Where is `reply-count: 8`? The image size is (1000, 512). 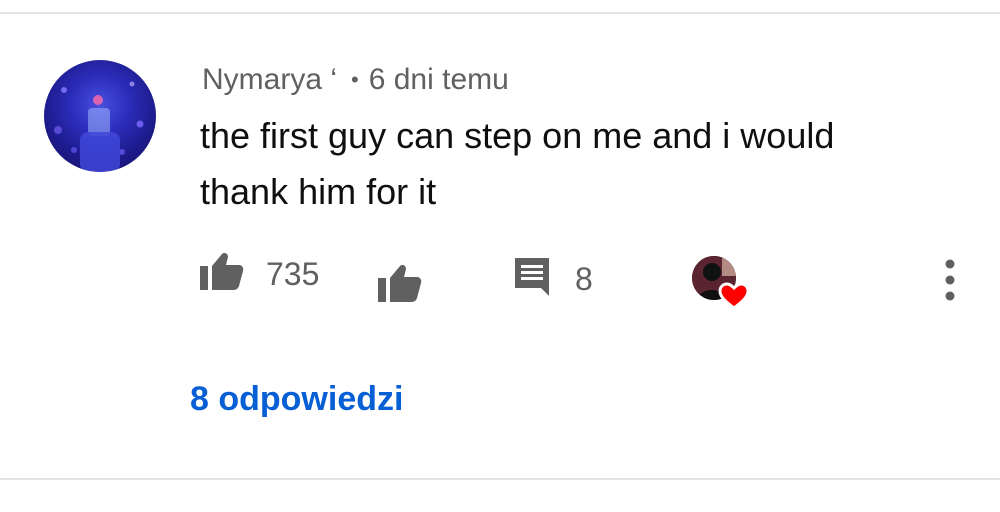 reply-count: 8 is located at coordinates (584, 279).